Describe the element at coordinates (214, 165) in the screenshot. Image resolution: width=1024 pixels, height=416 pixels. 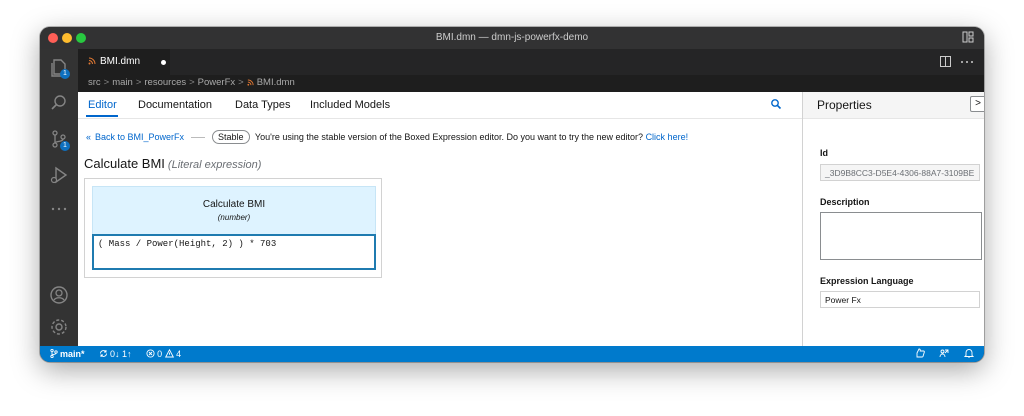
I see `expression-kind: (Literal expression)` at that location.